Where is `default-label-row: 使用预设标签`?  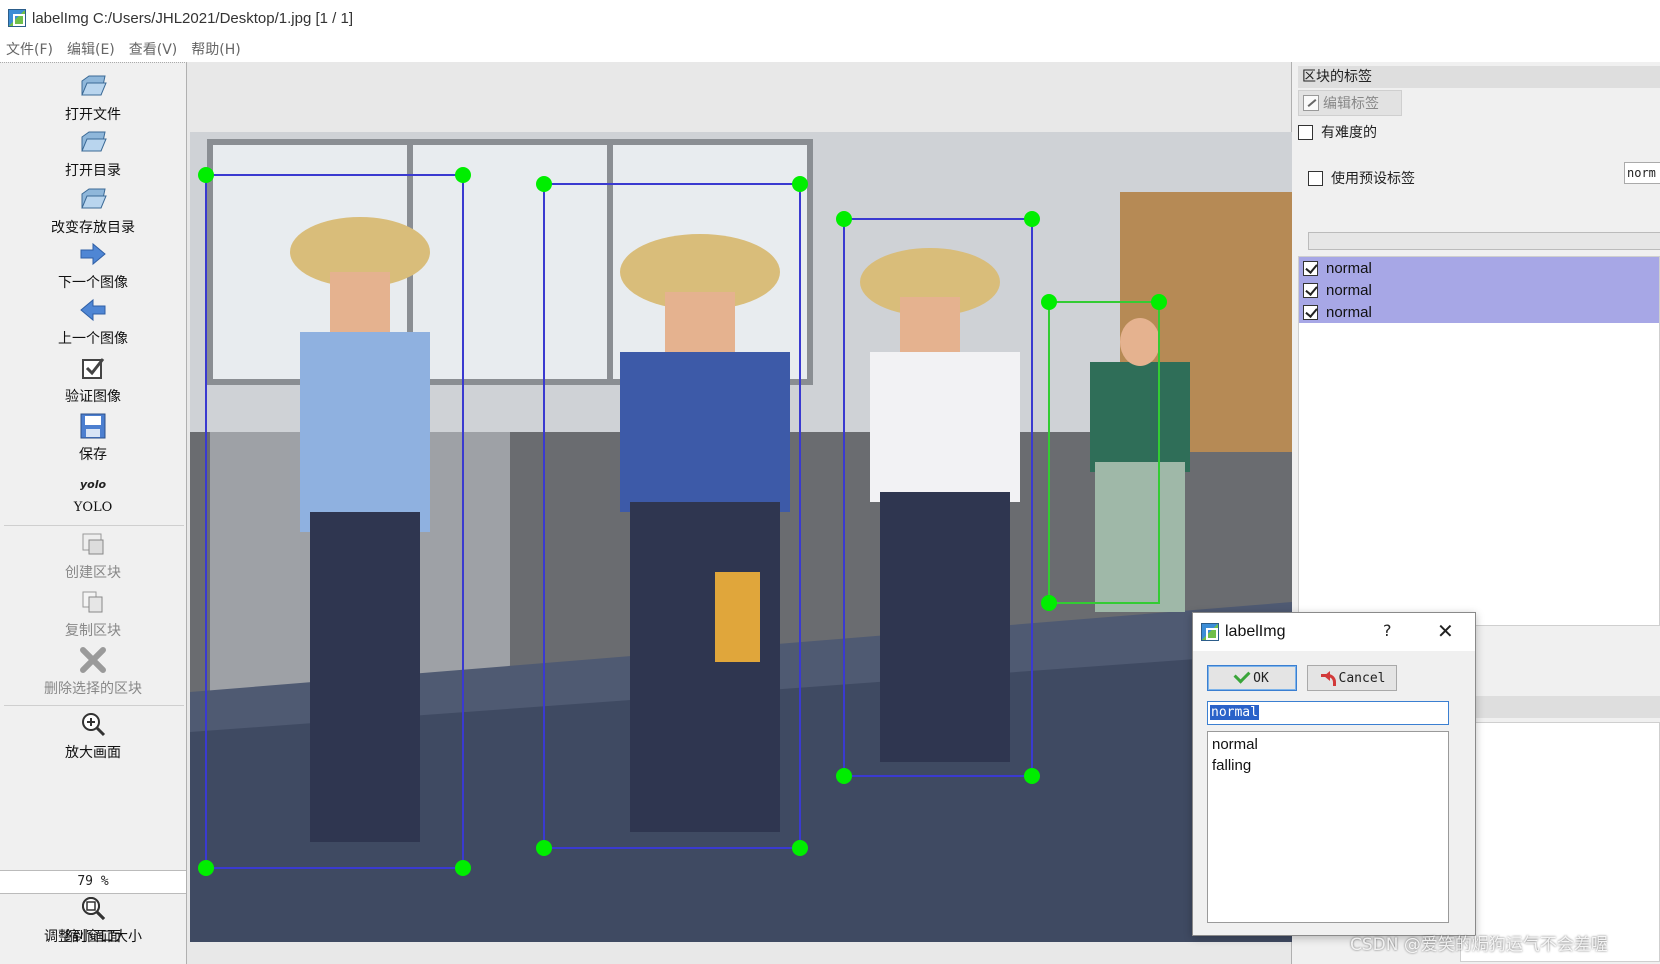 default-label-row: 使用预设标签 is located at coordinates (1361, 178).